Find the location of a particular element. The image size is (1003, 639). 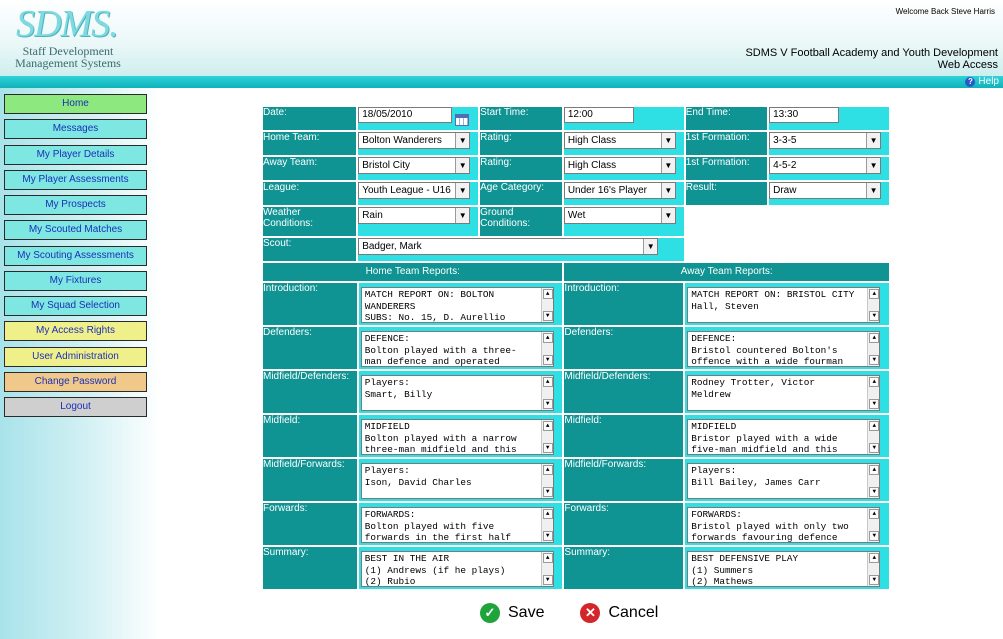

home-formation-select: 3-3-5 ▼ is located at coordinates (825, 140).